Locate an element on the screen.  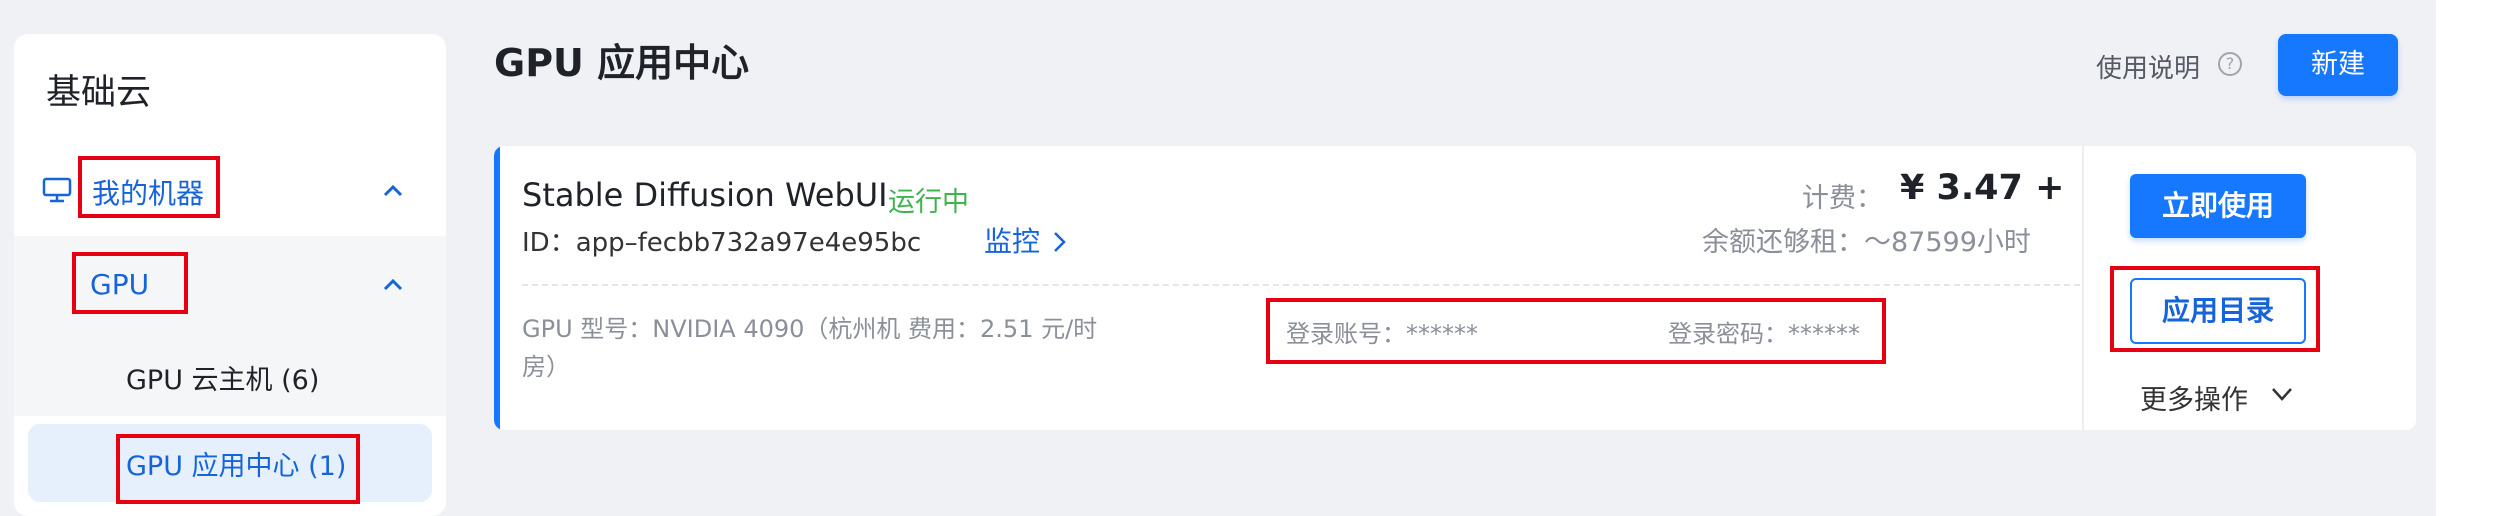
chevron-down-icon is located at coordinates (2282, 394).